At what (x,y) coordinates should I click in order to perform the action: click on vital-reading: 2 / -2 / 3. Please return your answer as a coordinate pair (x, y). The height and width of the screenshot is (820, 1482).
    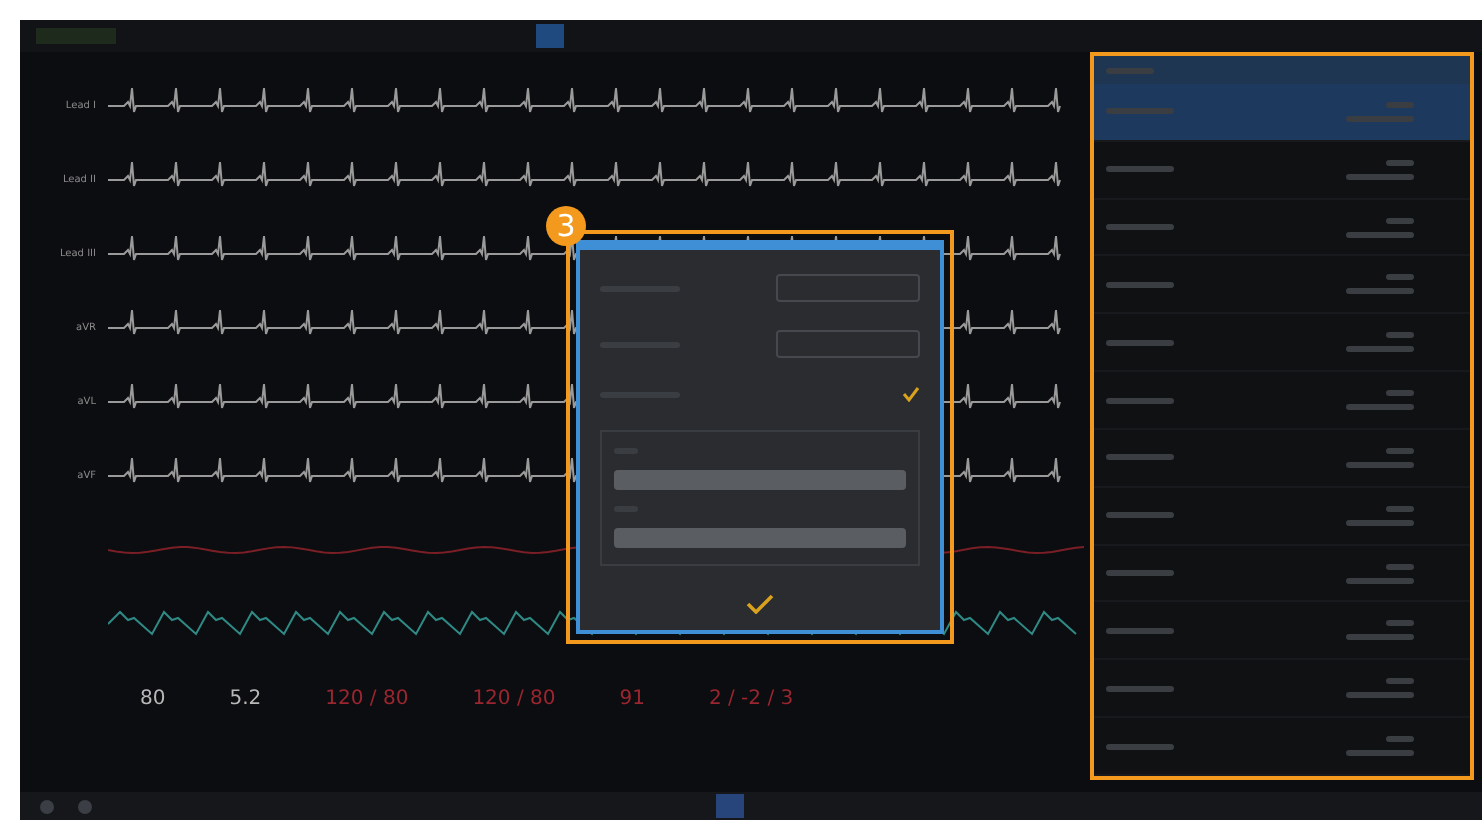
    Looking at the image, I should click on (751, 699).